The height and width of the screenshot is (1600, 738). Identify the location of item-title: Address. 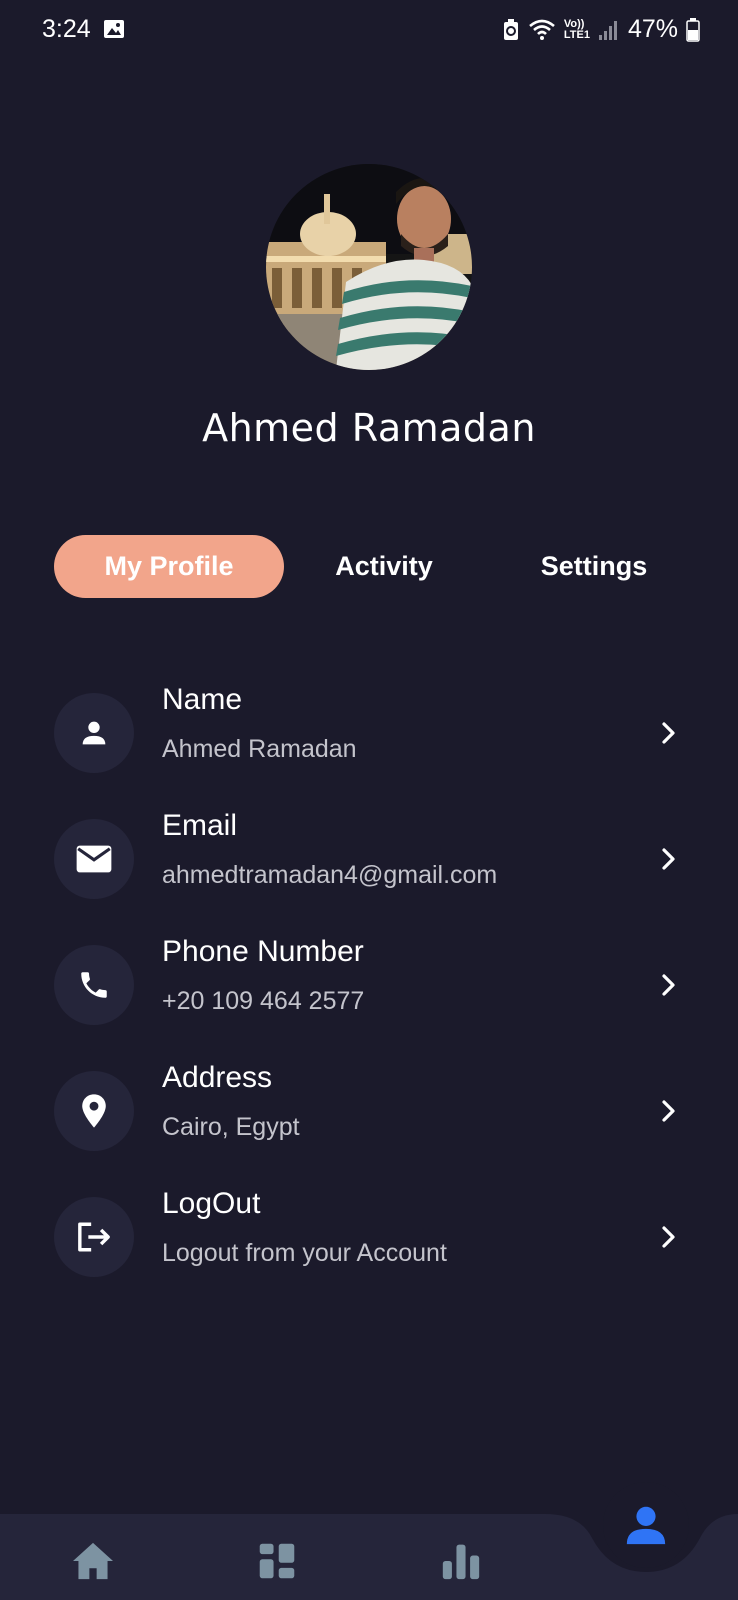
(217, 1077).